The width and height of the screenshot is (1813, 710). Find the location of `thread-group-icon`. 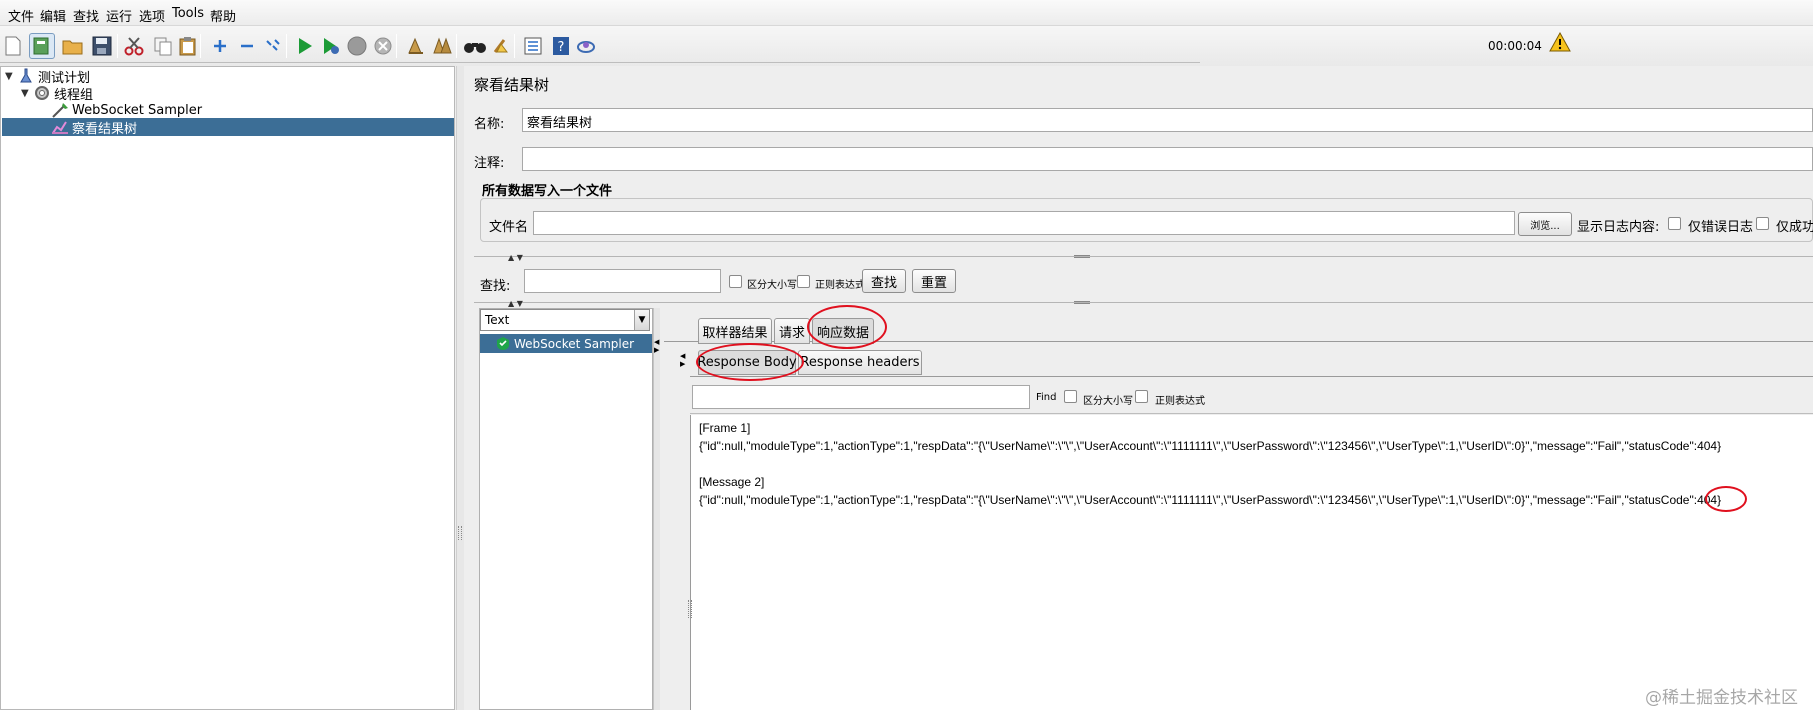

thread-group-icon is located at coordinates (42, 93).